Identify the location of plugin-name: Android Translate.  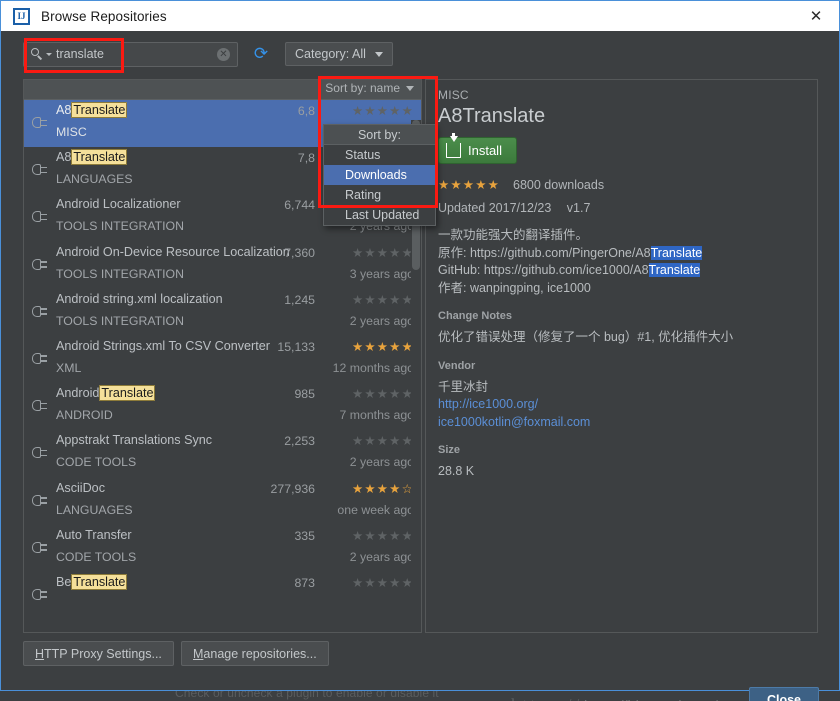
(106, 393).